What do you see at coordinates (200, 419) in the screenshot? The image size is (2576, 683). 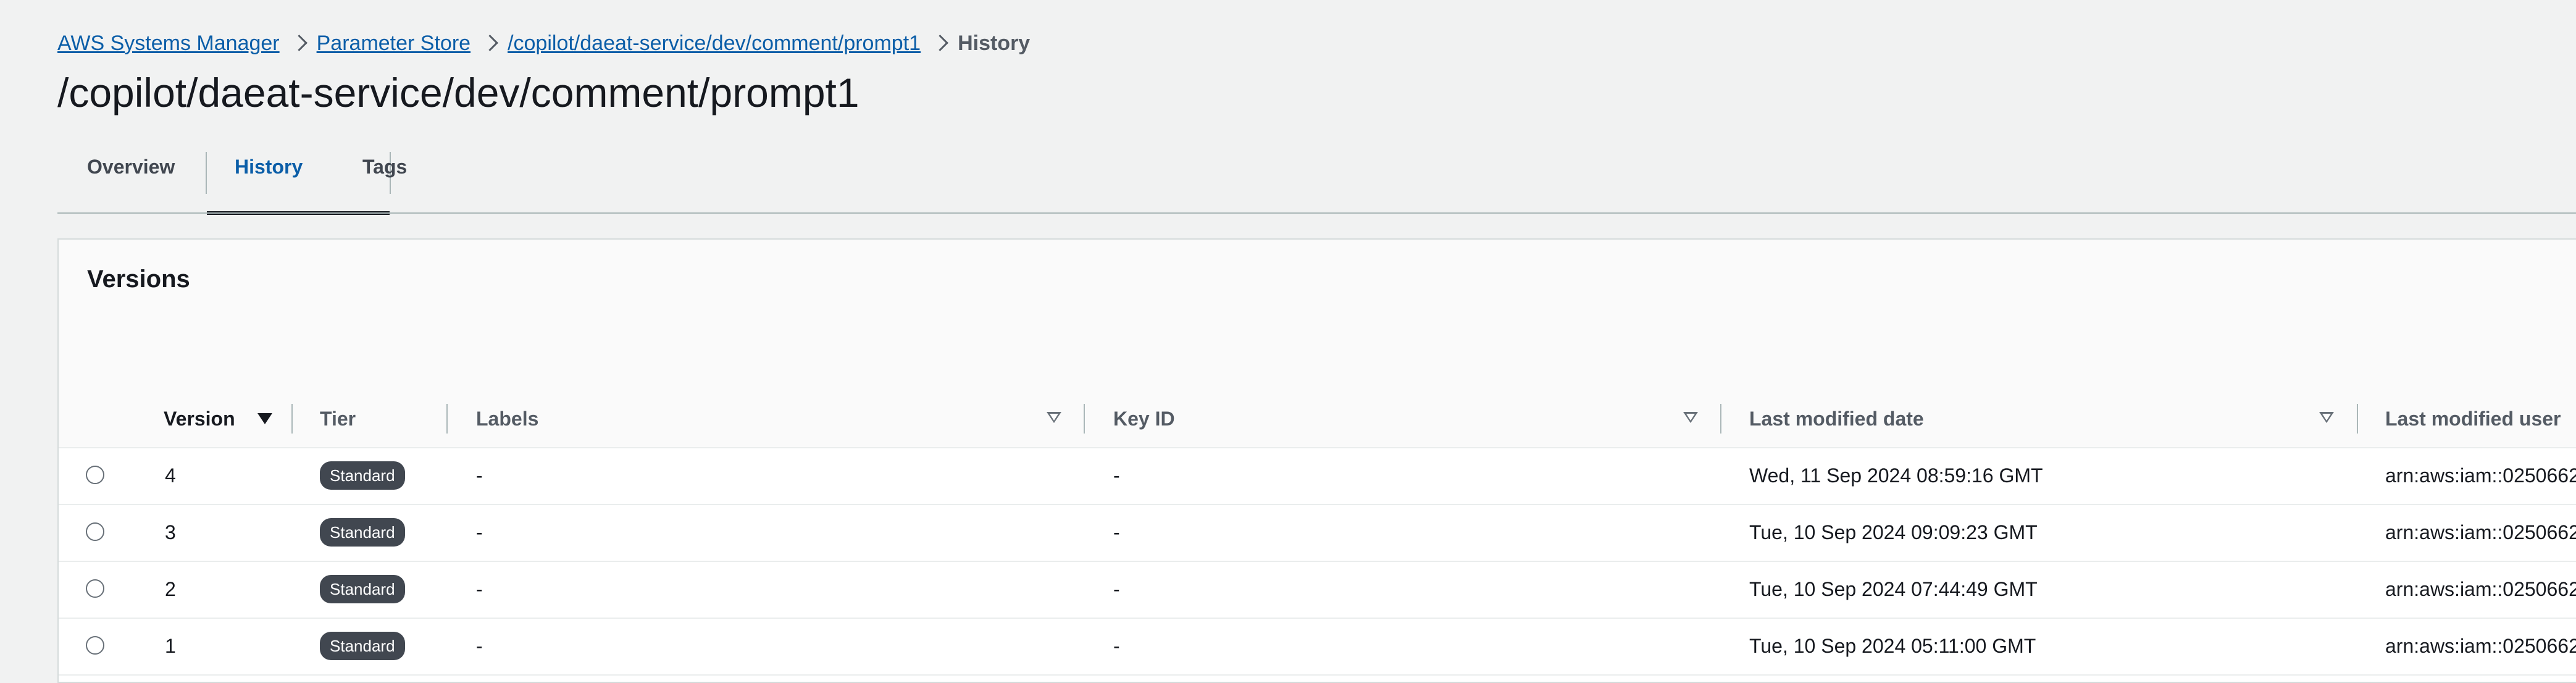 I see `column-label-version: Version` at bounding box center [200, 419].